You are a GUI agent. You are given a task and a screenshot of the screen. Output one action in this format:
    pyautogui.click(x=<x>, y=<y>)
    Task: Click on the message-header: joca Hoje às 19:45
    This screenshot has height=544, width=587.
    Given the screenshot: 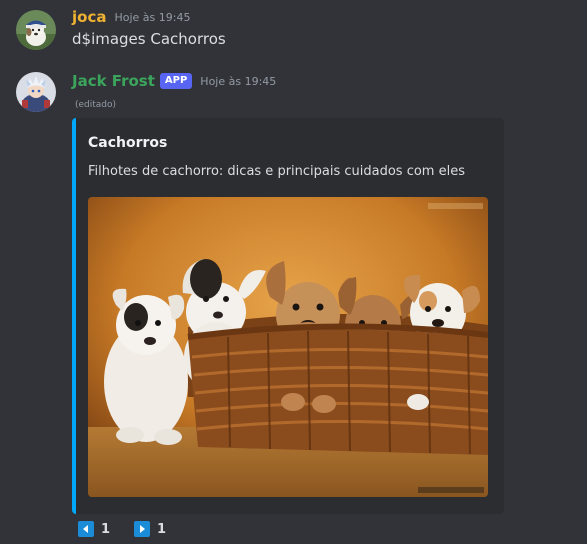 What is the action you would take?
    pyautogui.click(x=131, y=17)
    